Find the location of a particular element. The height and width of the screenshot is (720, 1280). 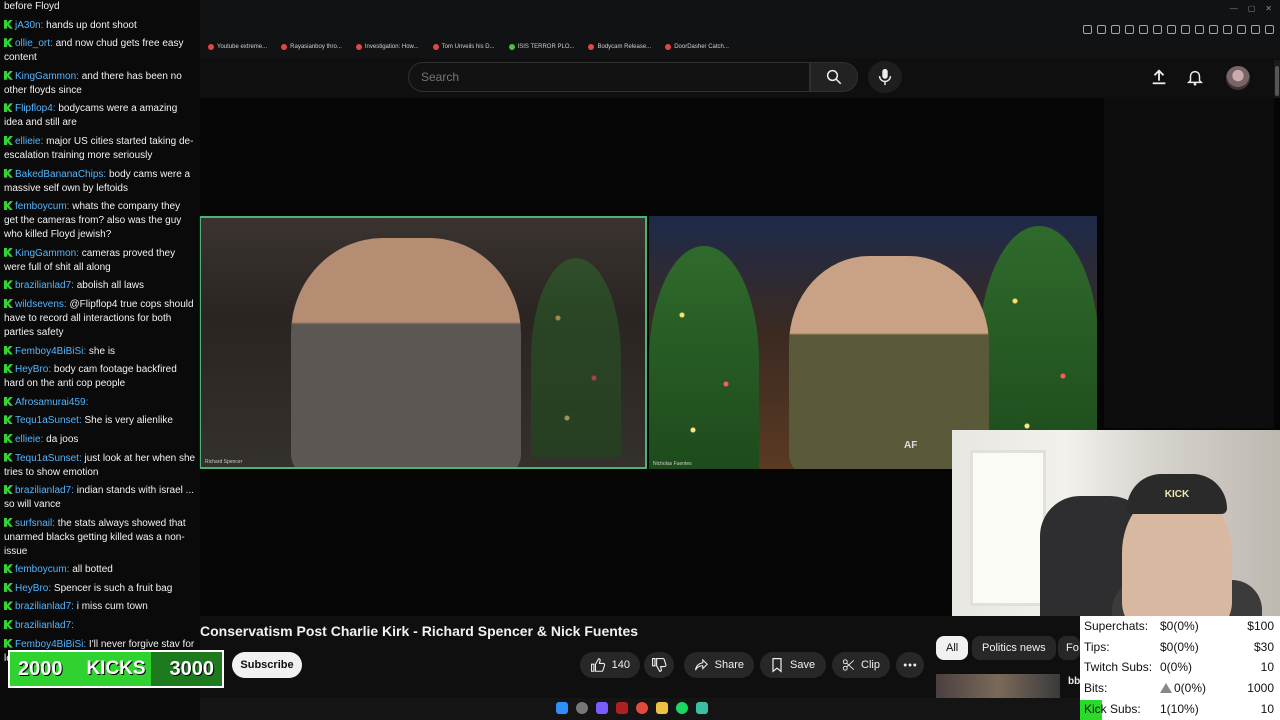

kick-cap: KICK is located at coordinates (1177, 494).